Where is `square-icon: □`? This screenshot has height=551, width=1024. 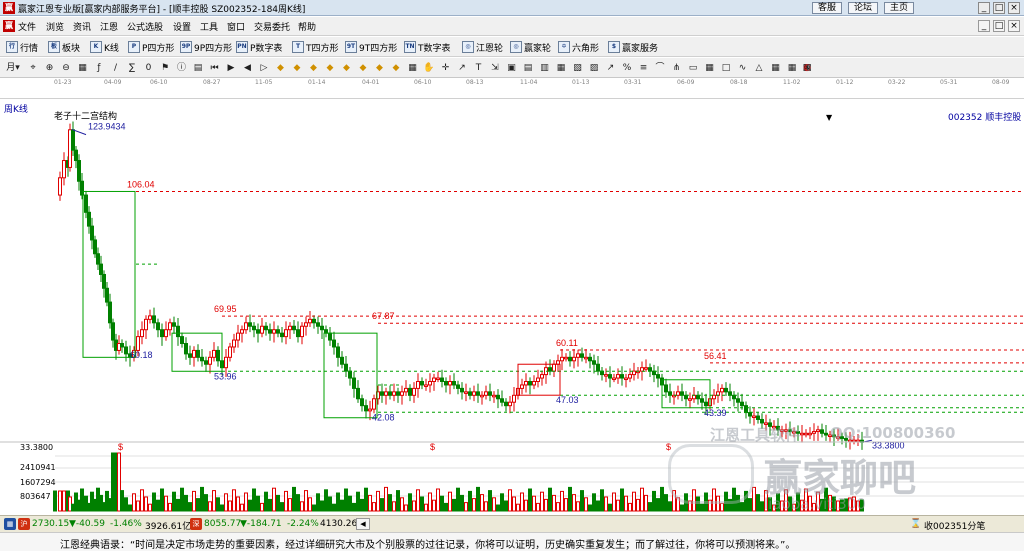
square-icon: □ is located at coordinates (726, 68).